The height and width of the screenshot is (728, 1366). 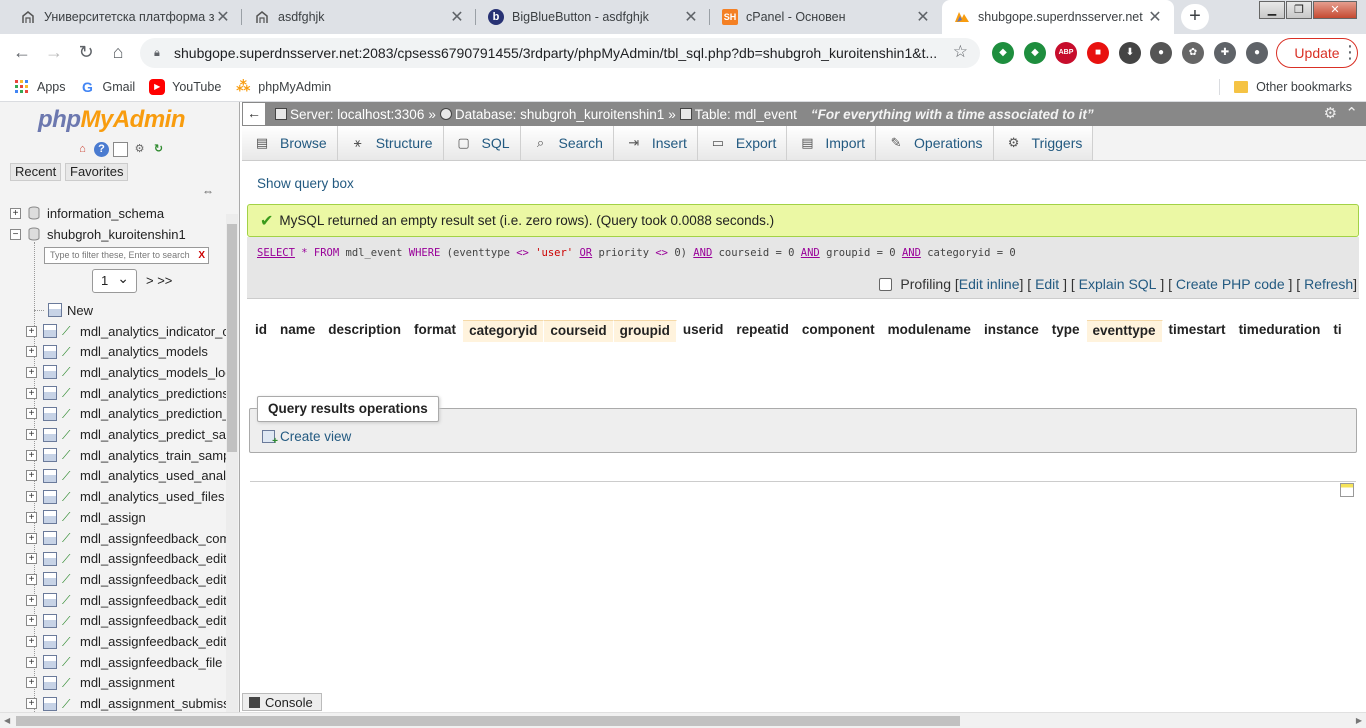 I want to click on maximize-button: ❐, so click(x=1299, y=10).